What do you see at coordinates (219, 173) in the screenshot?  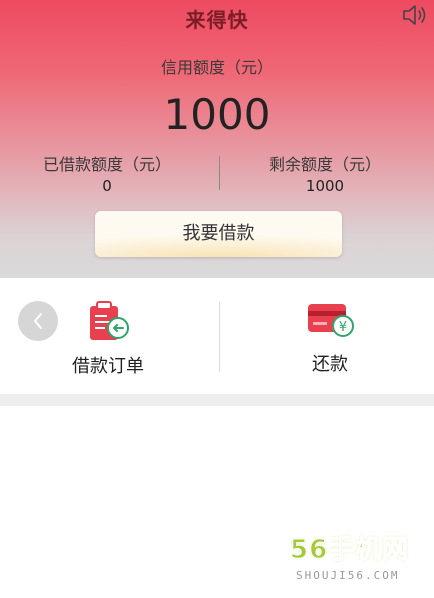 I see `stat-divider` at bounding box center [219, 173].